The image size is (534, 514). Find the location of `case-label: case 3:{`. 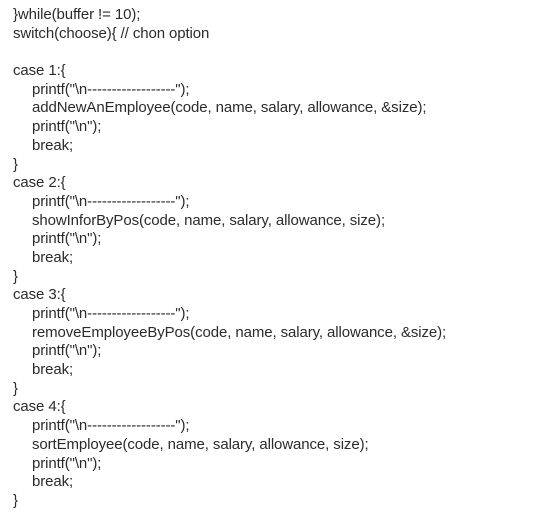

case-label: case 3:{ is located at coordinates (39, 295).